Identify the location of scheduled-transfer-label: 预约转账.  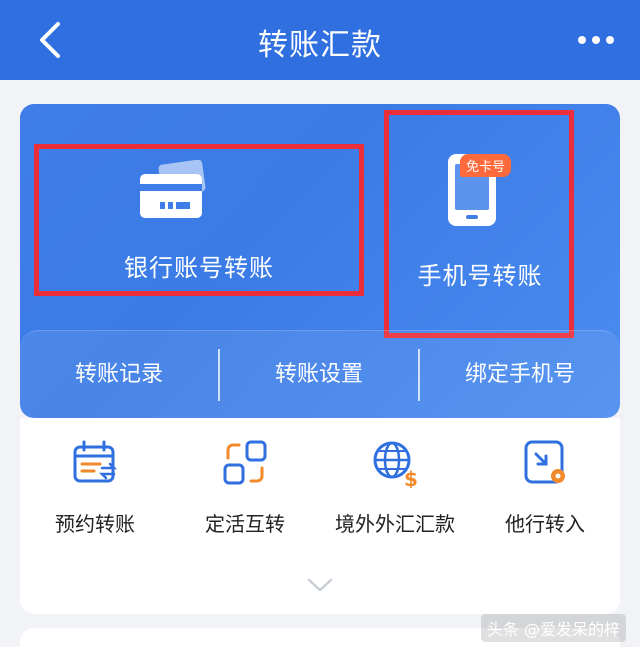
(95, 524).